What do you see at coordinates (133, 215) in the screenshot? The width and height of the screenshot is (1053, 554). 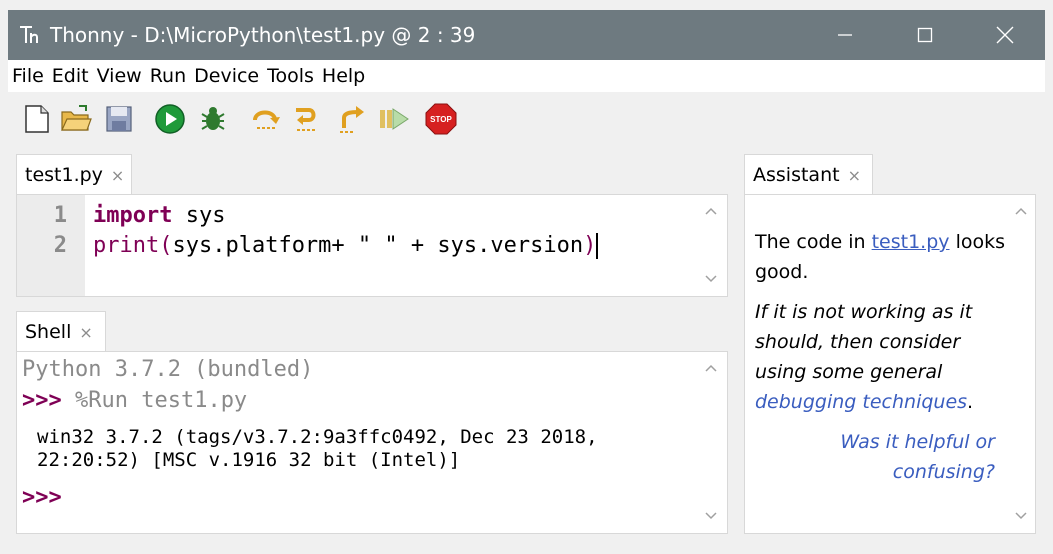 I see `code-keyword: import` at bounding box center [133, 215].